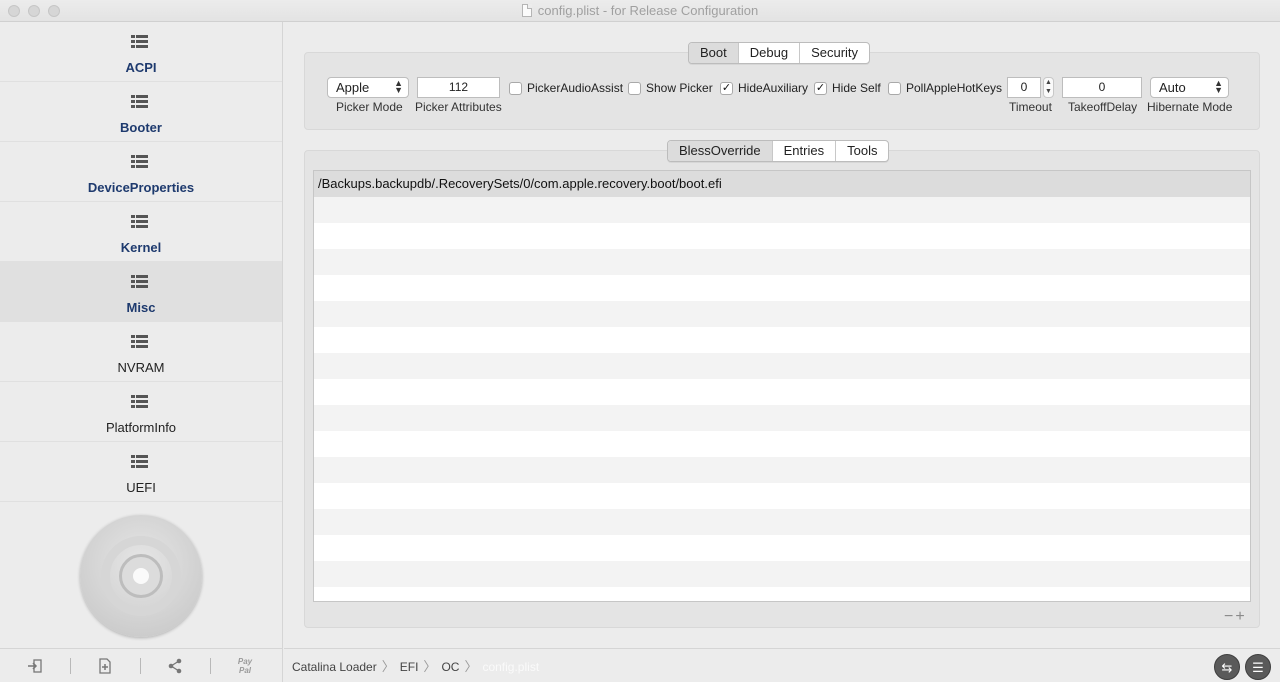 This screenshot has width=1280, height=682. I want to click on sidebar-item-label: Kernel, so click(141, 247).